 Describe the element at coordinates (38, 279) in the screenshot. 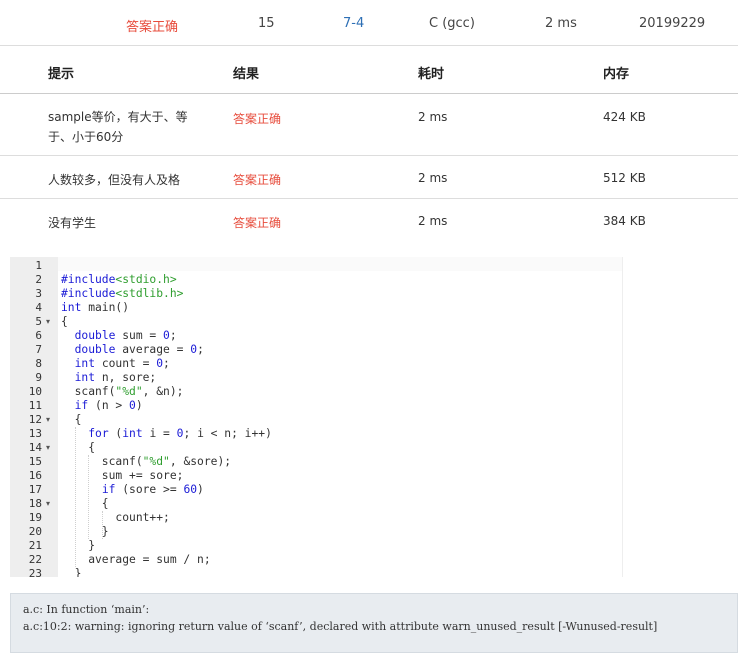

I see `line-number: 2` at that location.